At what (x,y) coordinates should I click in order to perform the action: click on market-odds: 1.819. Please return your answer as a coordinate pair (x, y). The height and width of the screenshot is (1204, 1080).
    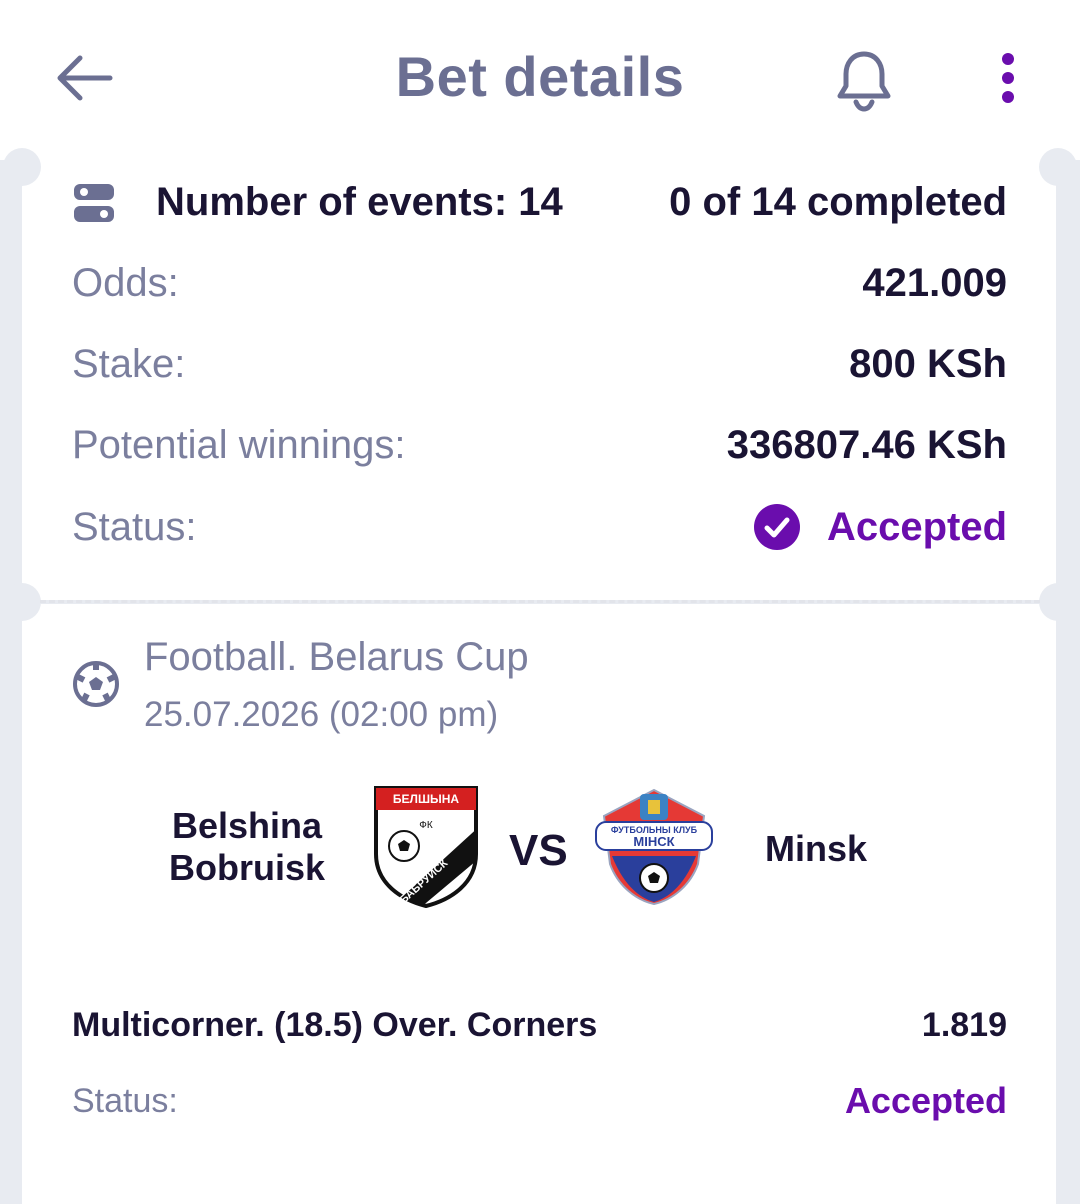
    Looking at the image, I should click on (964, 1025).